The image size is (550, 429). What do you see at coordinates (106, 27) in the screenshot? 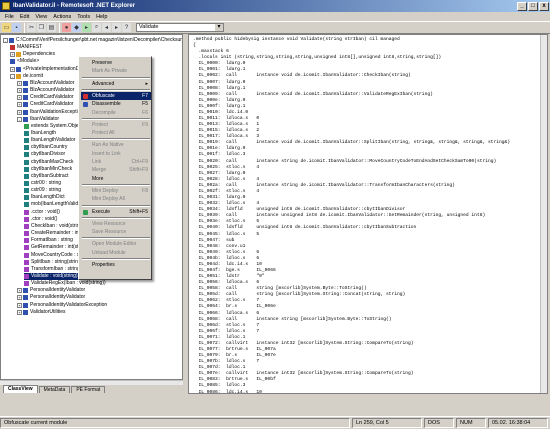
I see `back-icon: ◂` at bounding box center [106, 27].